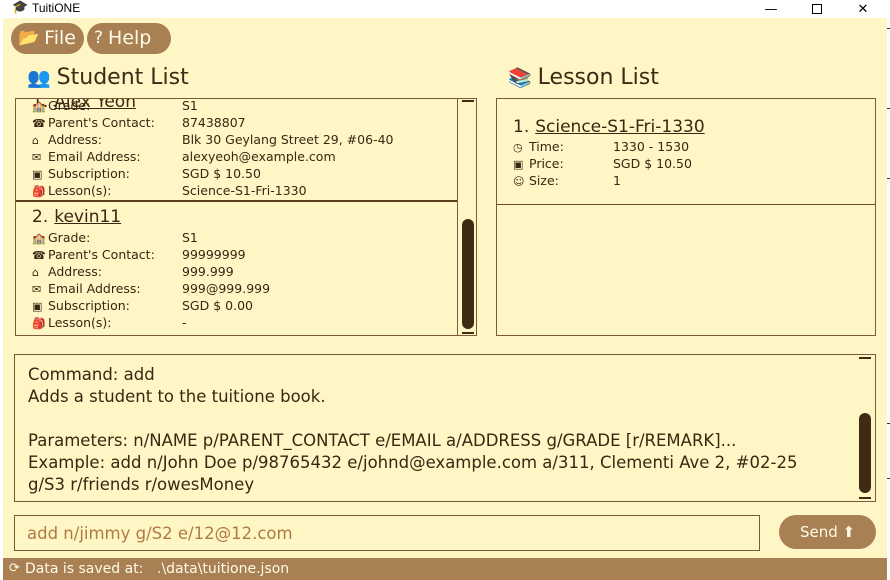 This screenshot has width=890, height=580. I want to click on close-button: ✕, so click(863, 9).